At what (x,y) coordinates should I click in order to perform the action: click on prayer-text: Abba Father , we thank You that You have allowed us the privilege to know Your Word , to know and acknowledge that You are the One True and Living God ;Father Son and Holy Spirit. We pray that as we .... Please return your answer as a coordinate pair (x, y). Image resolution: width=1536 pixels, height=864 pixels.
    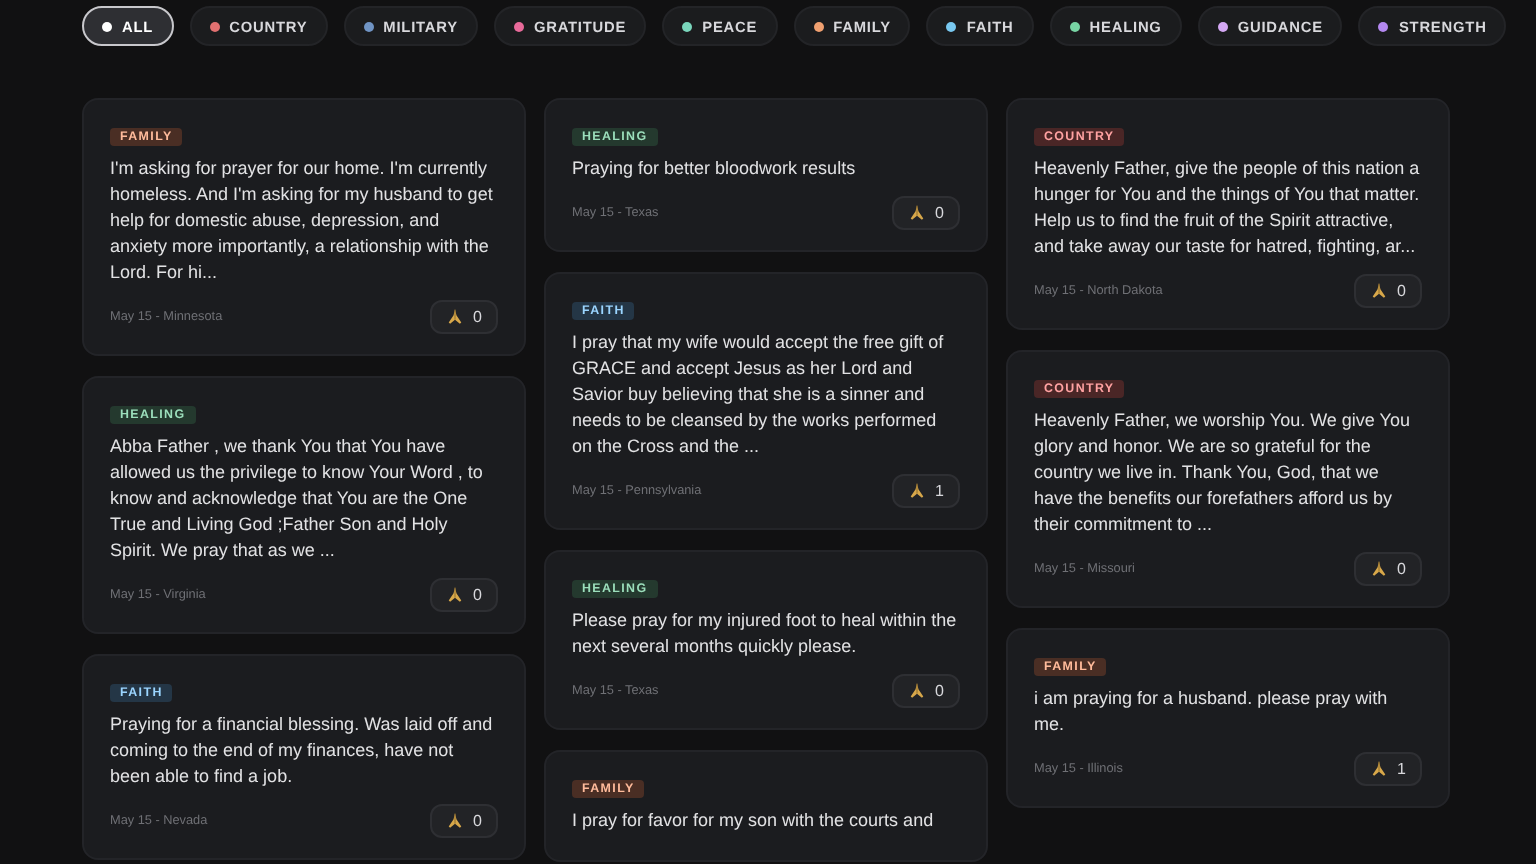
    Looking at the image, I should click on (297, 499).